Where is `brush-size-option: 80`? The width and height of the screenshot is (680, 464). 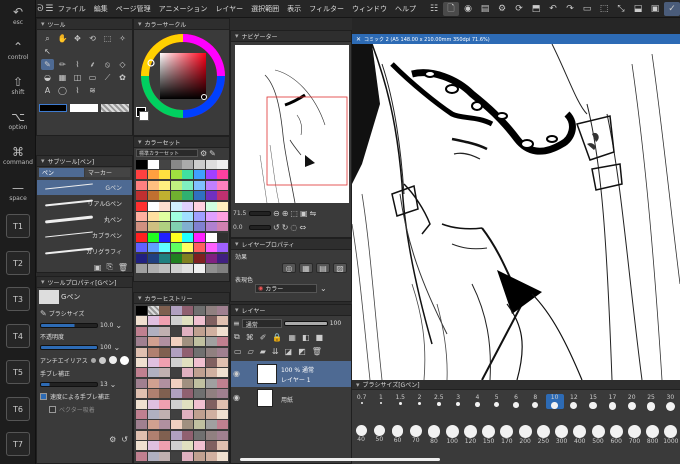 brush-size-option: 80 is located at coordinates (434, 434).